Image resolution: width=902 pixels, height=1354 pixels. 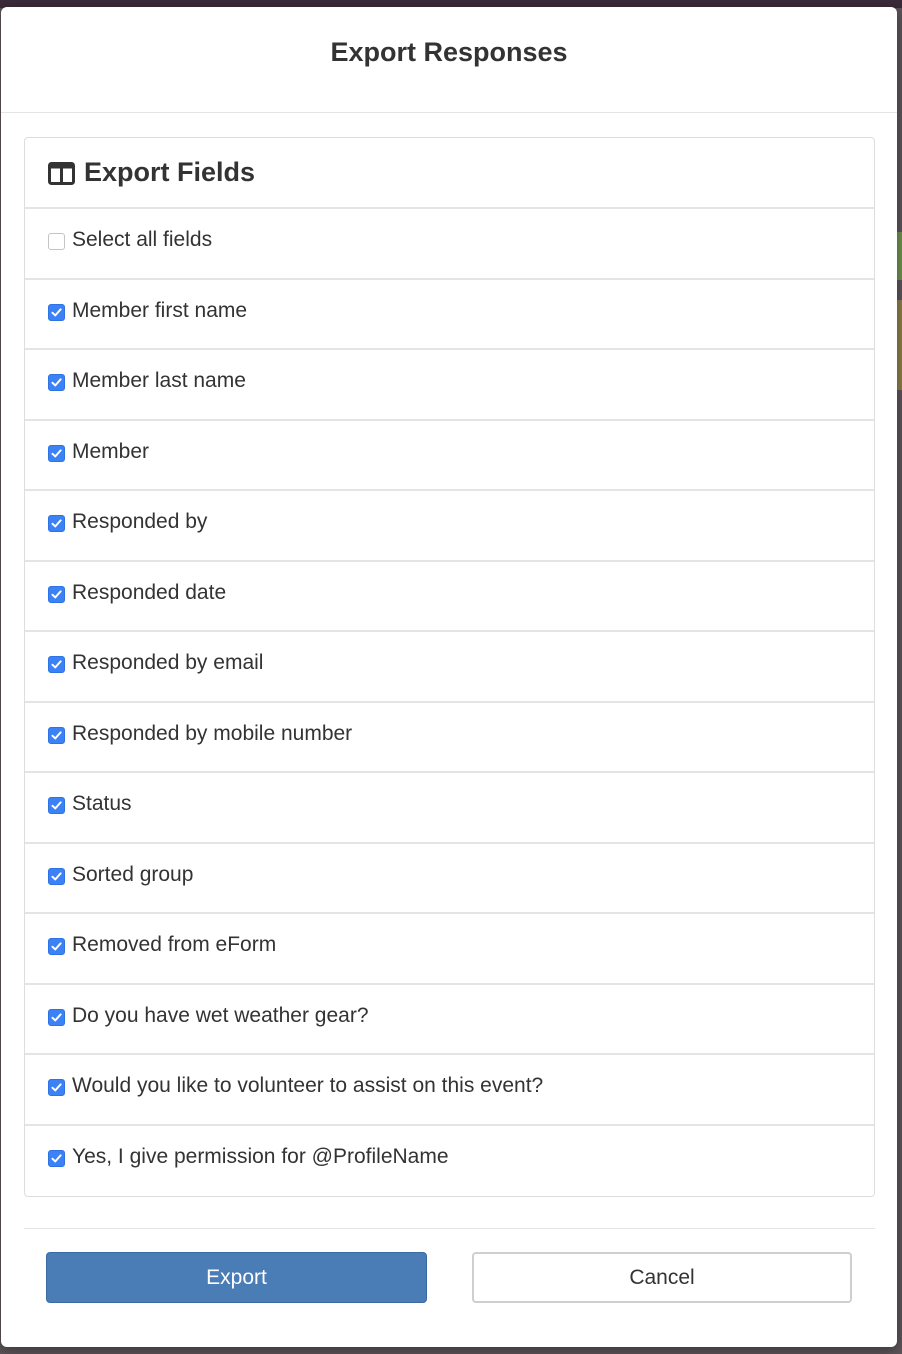 What do you see at coordinates (449, 173) in the screenshot?
I see `panel-heading: Export Fields` at bounding box center [449, 173].